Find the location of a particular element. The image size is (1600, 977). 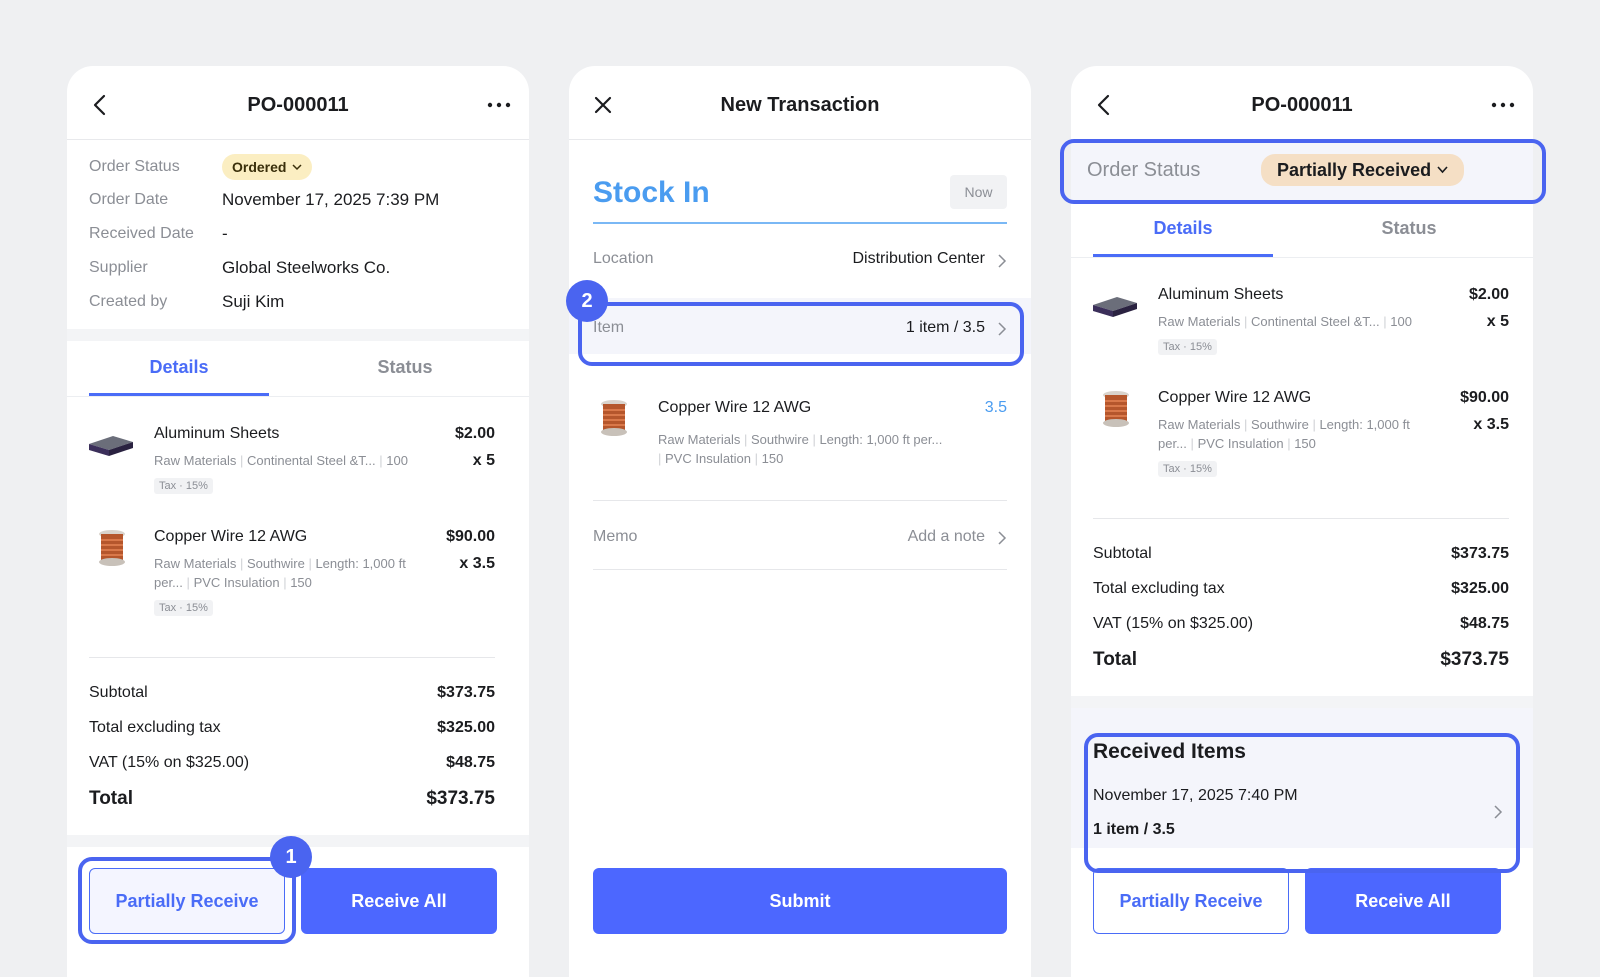

location-label: Location is located at coordinates (623, 258).